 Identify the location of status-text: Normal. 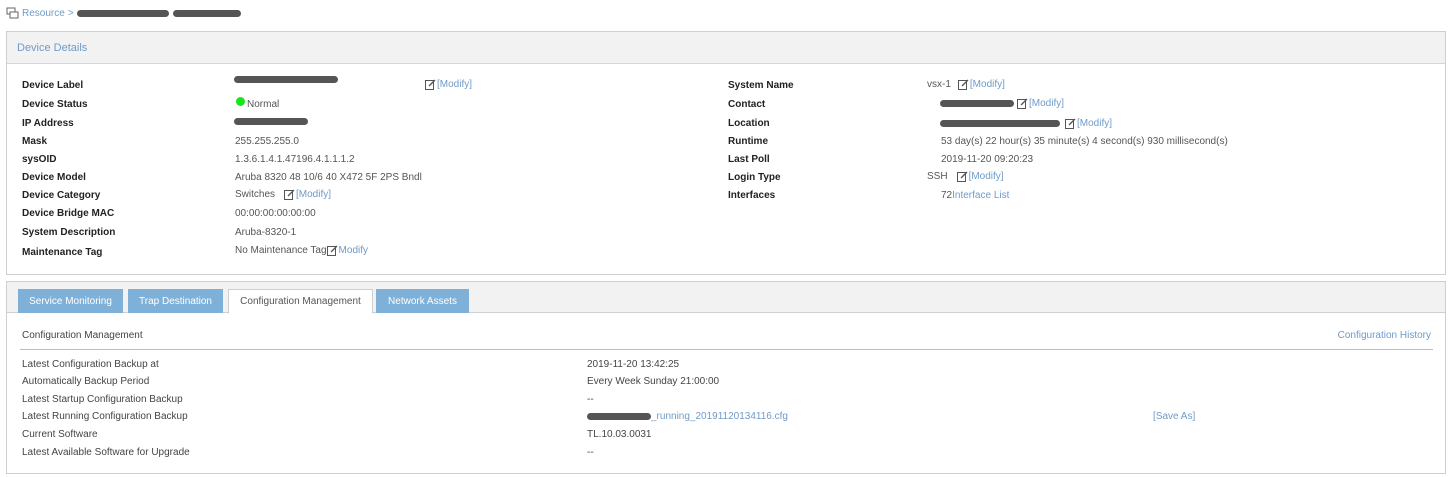
(263, 104).